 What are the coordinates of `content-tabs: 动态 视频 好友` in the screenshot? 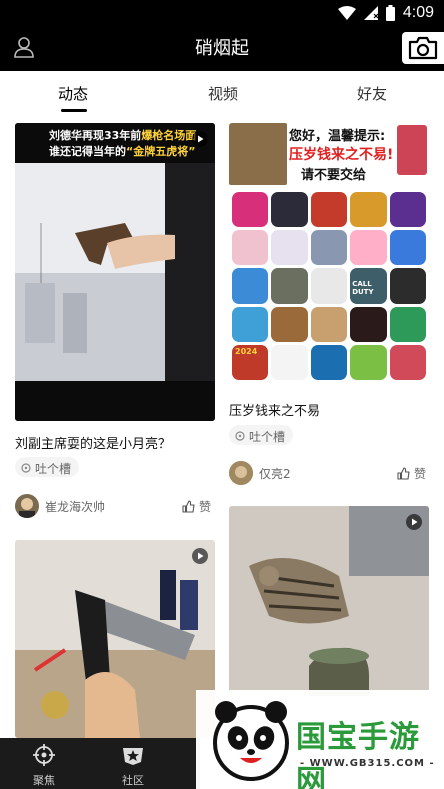 It's located at (222, 93).